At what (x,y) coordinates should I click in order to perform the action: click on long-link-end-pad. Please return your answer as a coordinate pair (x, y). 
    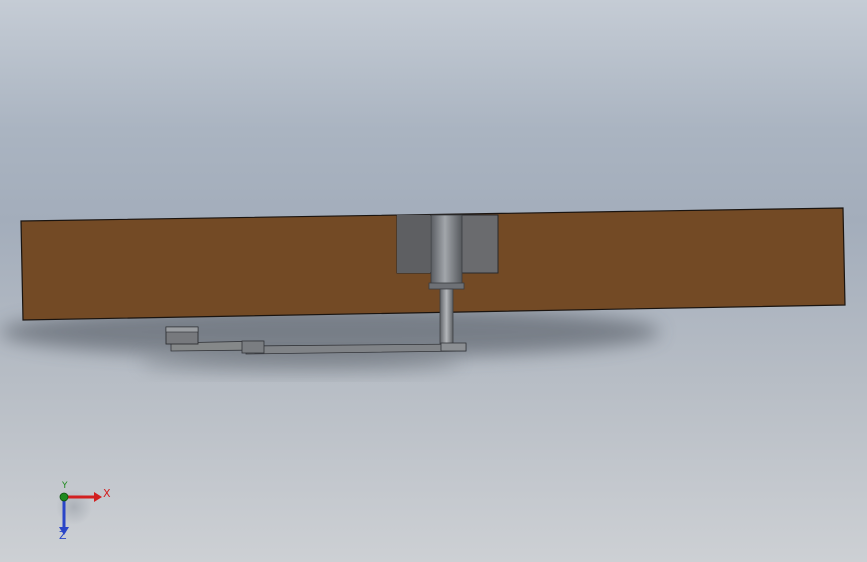
    Looking at the image, I should click on (453, 347).